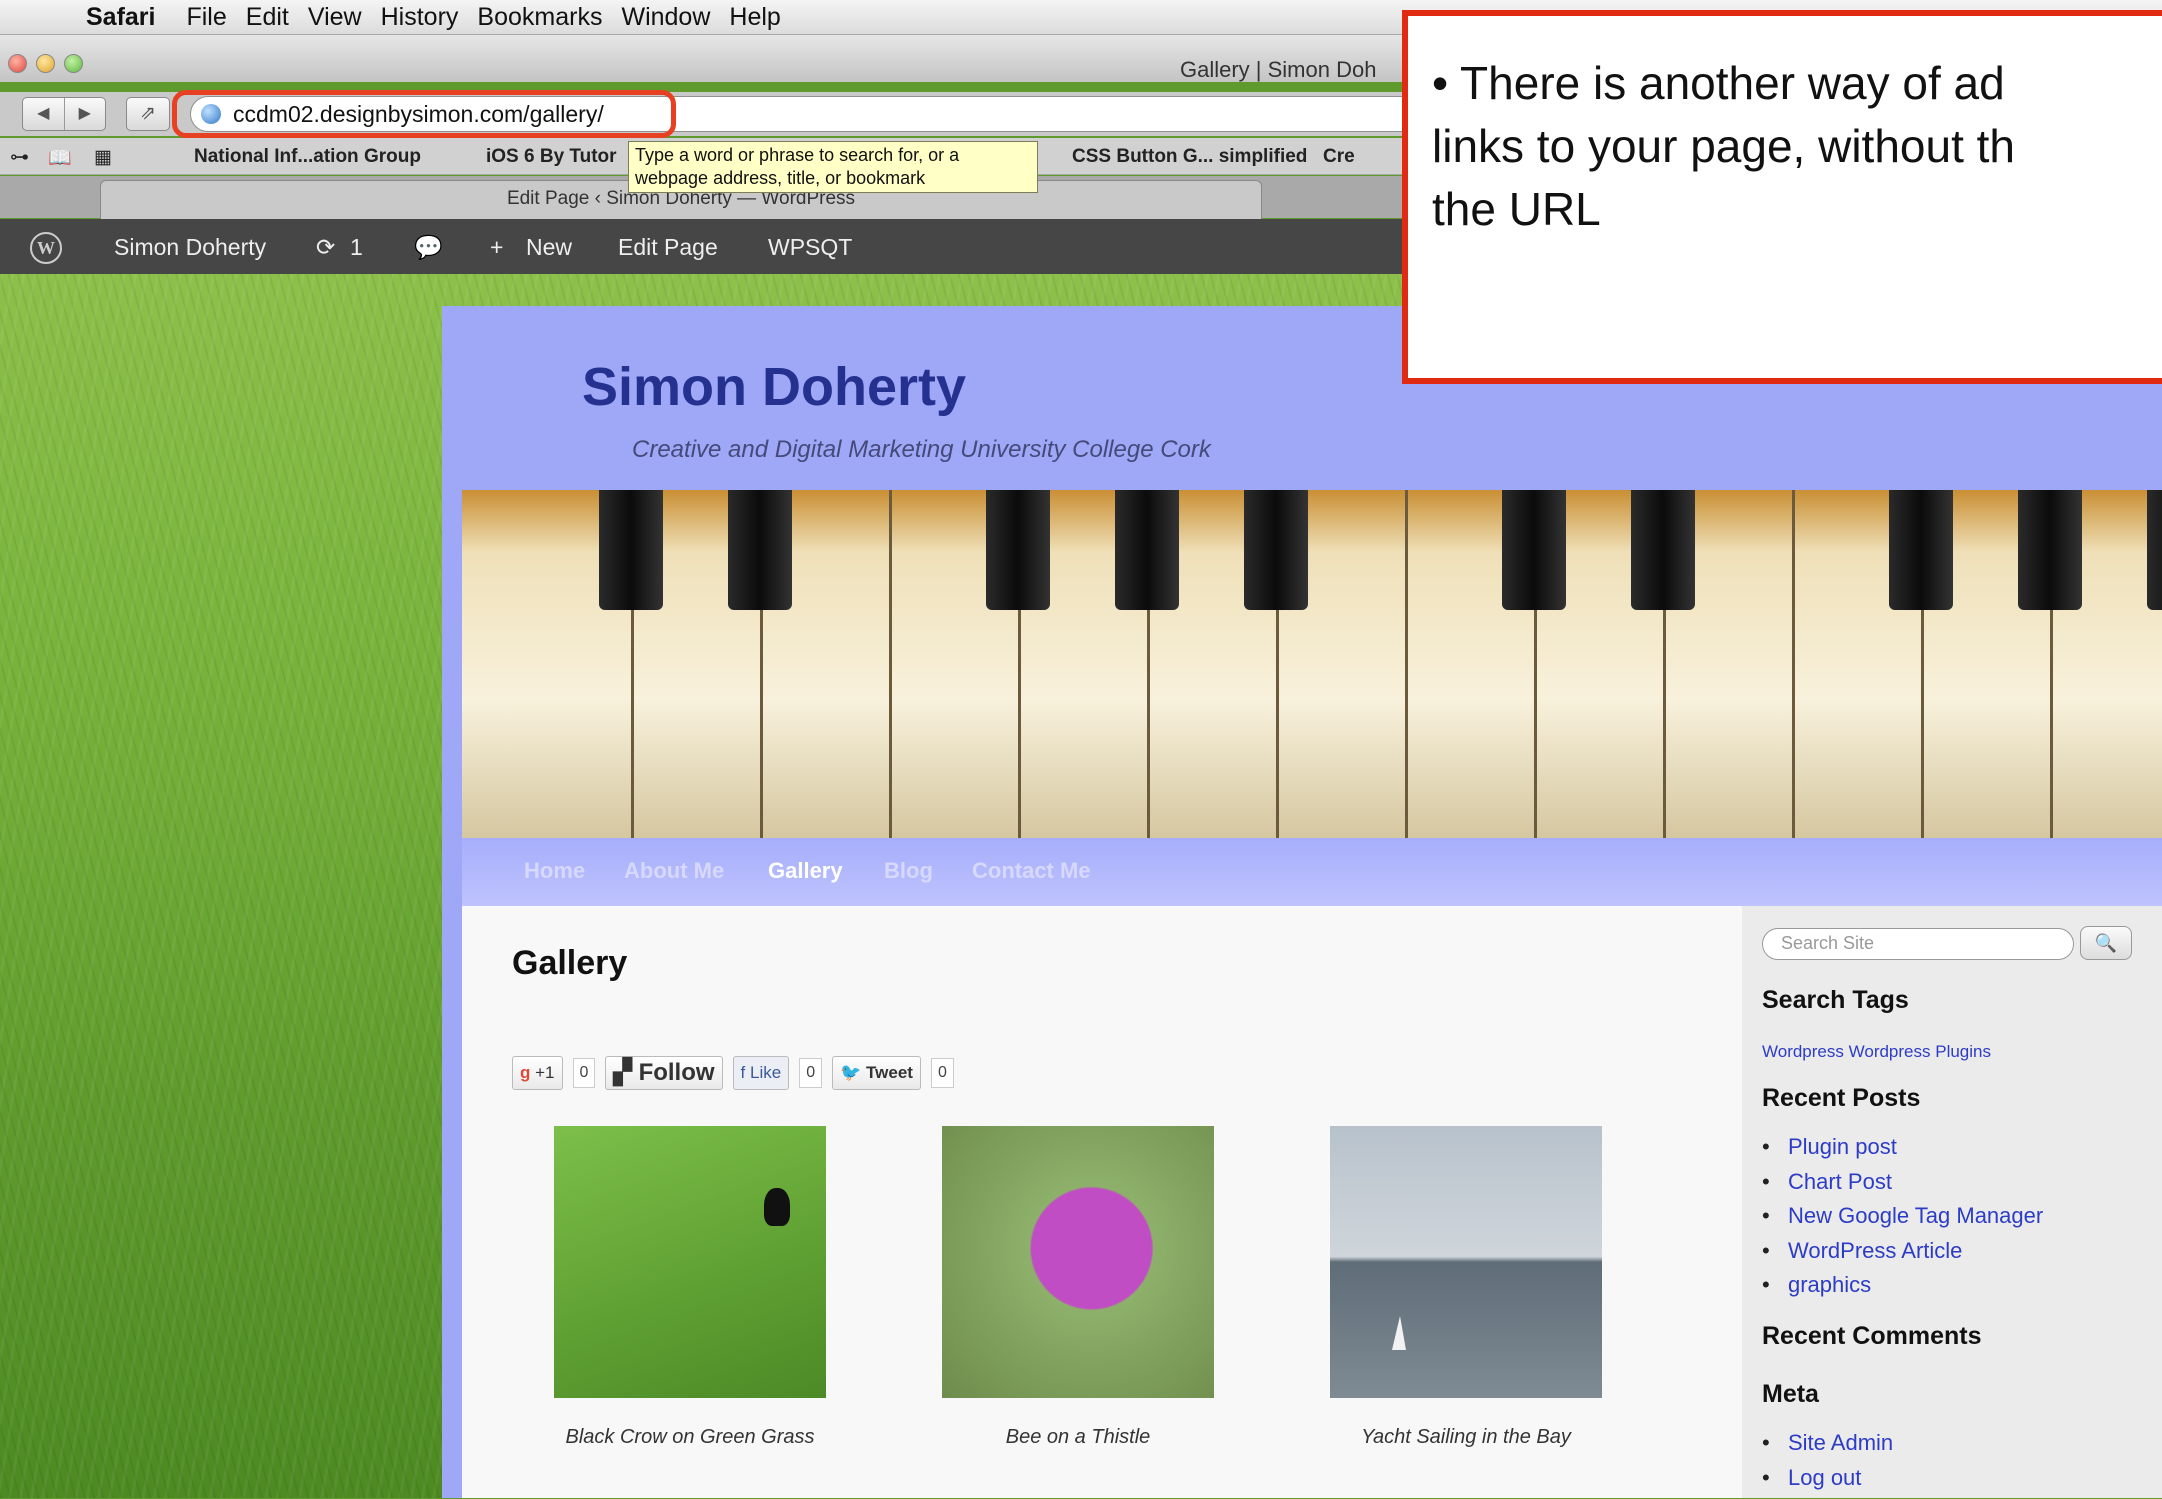 The width and height of the screenshot is (2162, 1499). Describe the element at coordinates (85, 114) in the screenshot. I see `forward-arrow-icon: ▶` at that location.